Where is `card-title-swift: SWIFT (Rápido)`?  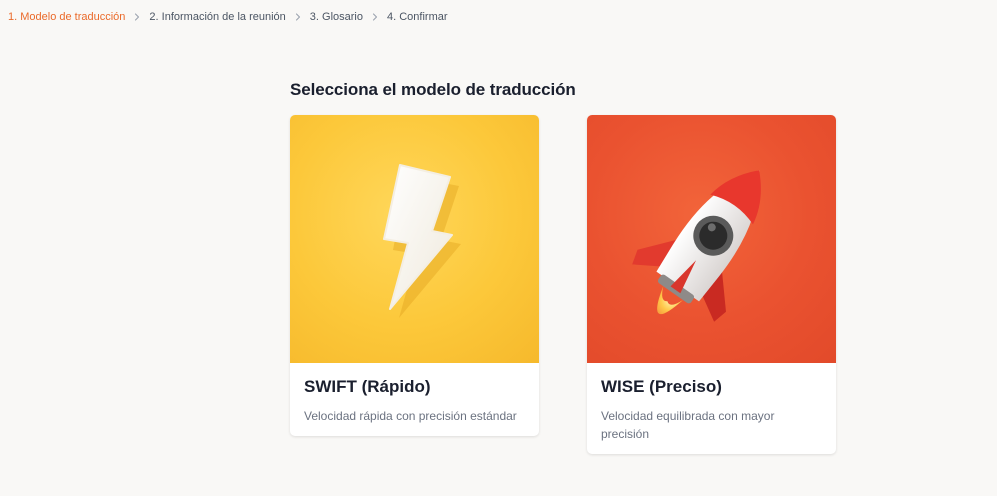
card-title-swift: SWIFT (Rápido) is located at coordinates (367, 386).